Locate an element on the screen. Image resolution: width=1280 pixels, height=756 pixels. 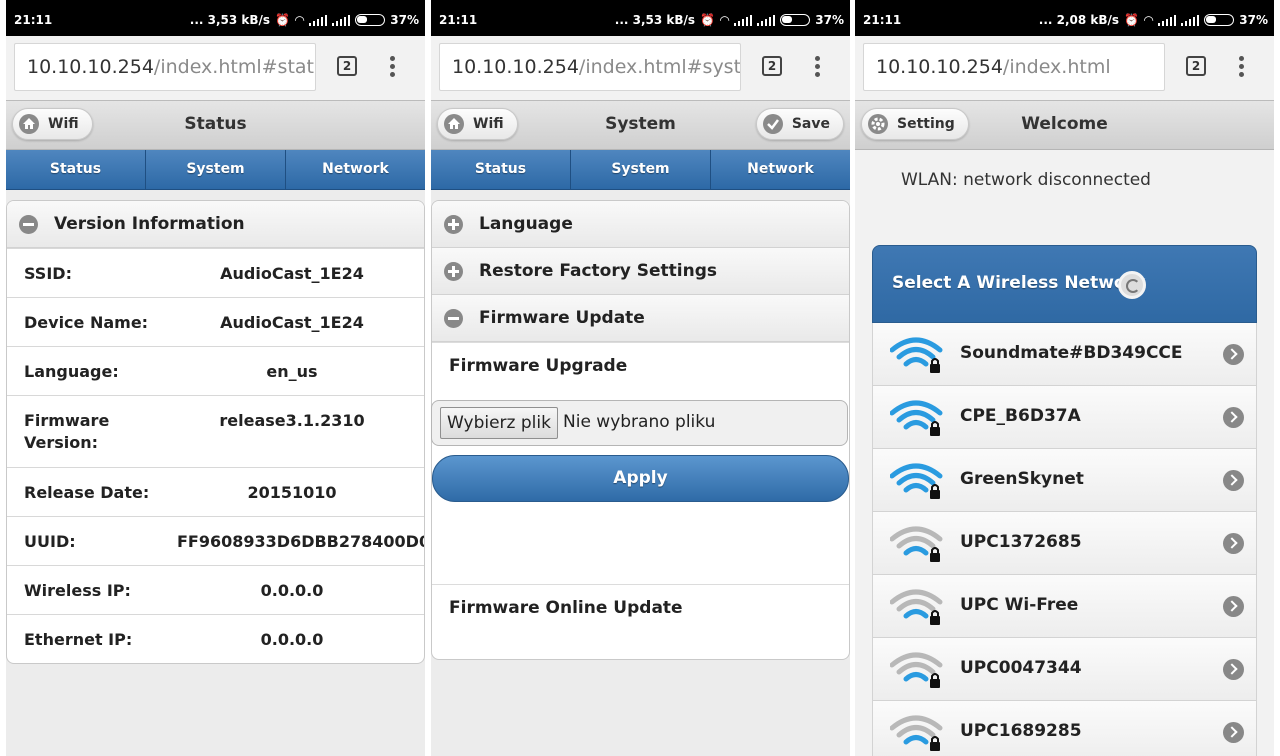
address-bar: 10.10.10.254/index.html#system is located at coordinates (590, 67).